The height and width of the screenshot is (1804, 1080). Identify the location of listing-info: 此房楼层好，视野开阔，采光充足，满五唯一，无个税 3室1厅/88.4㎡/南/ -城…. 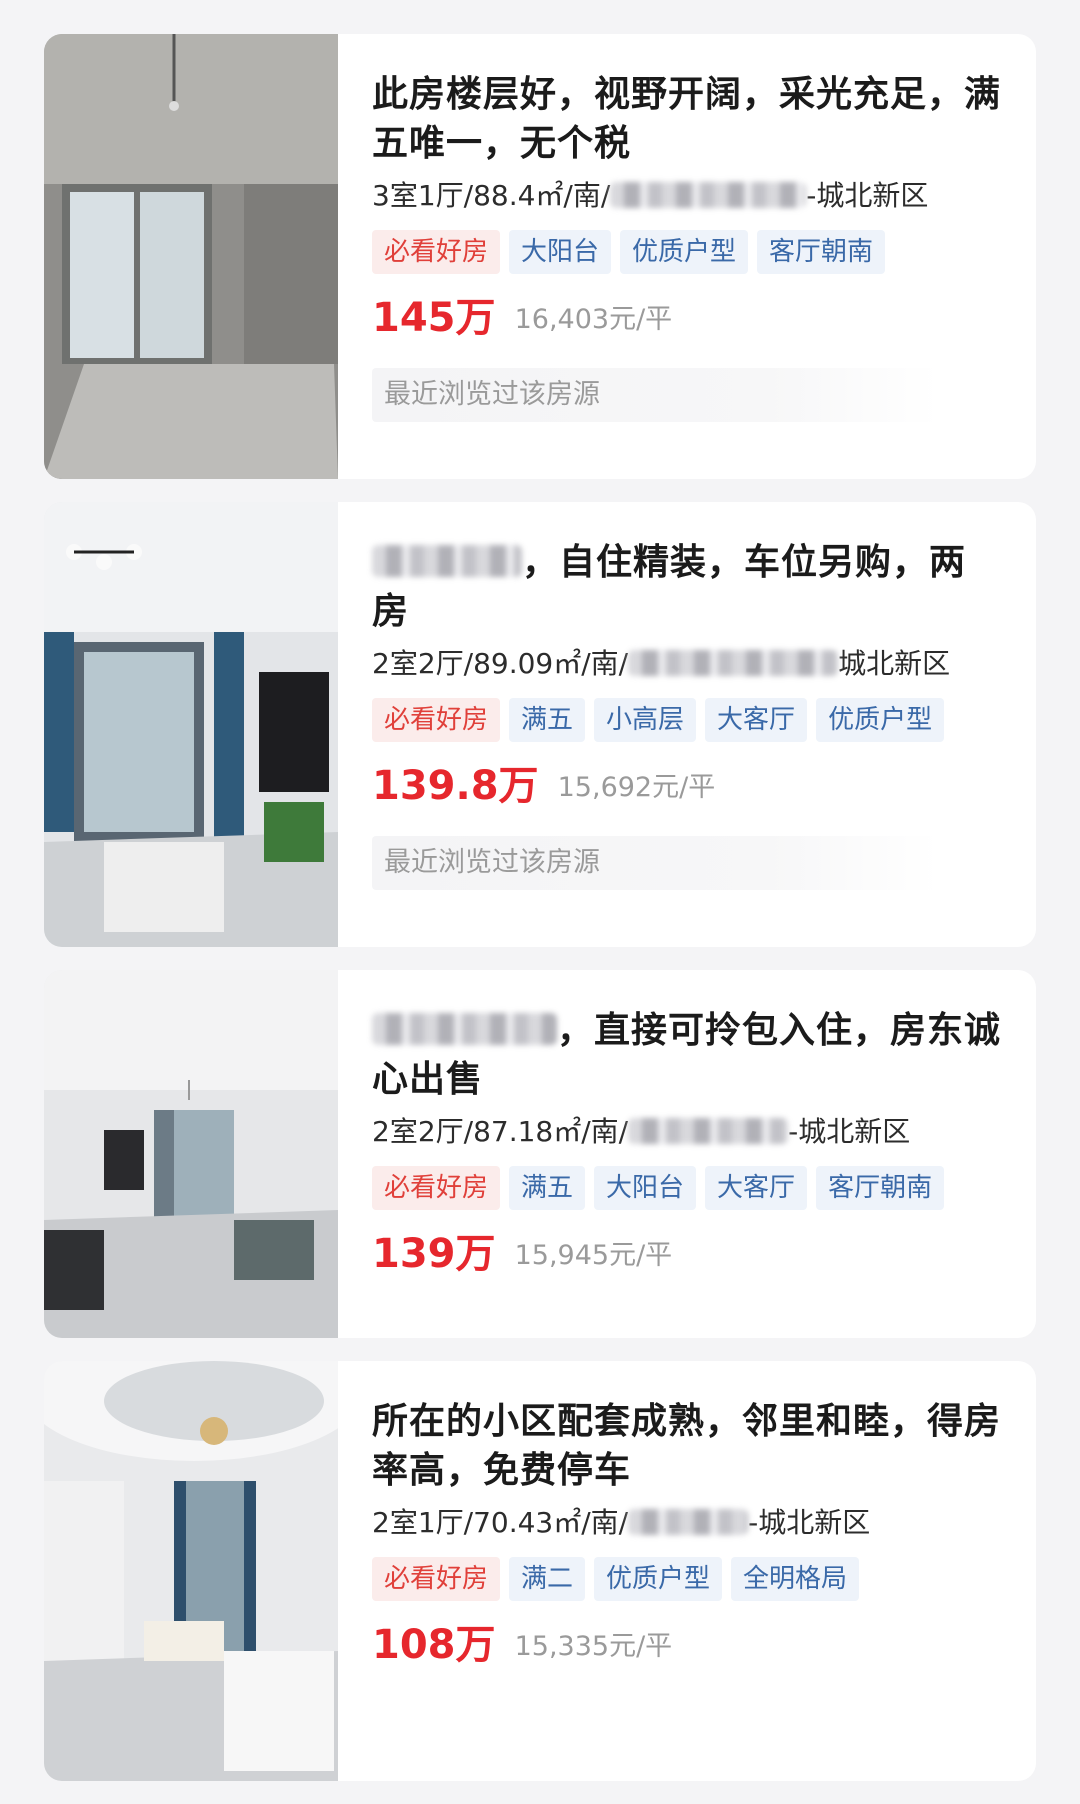
(687, 246).